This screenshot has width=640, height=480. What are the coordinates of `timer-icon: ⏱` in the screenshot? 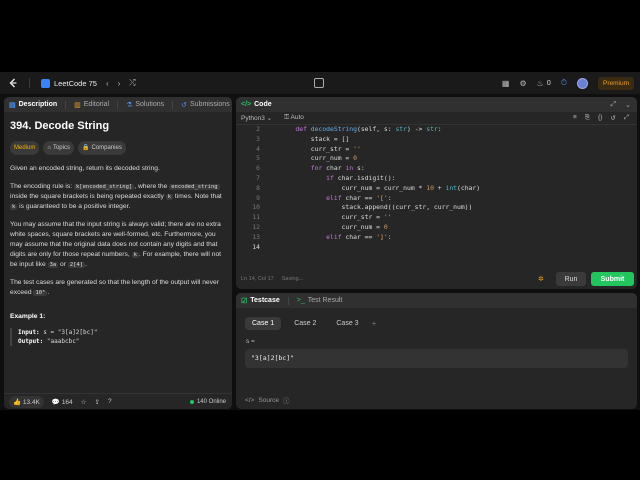 It's located at (564, 83).